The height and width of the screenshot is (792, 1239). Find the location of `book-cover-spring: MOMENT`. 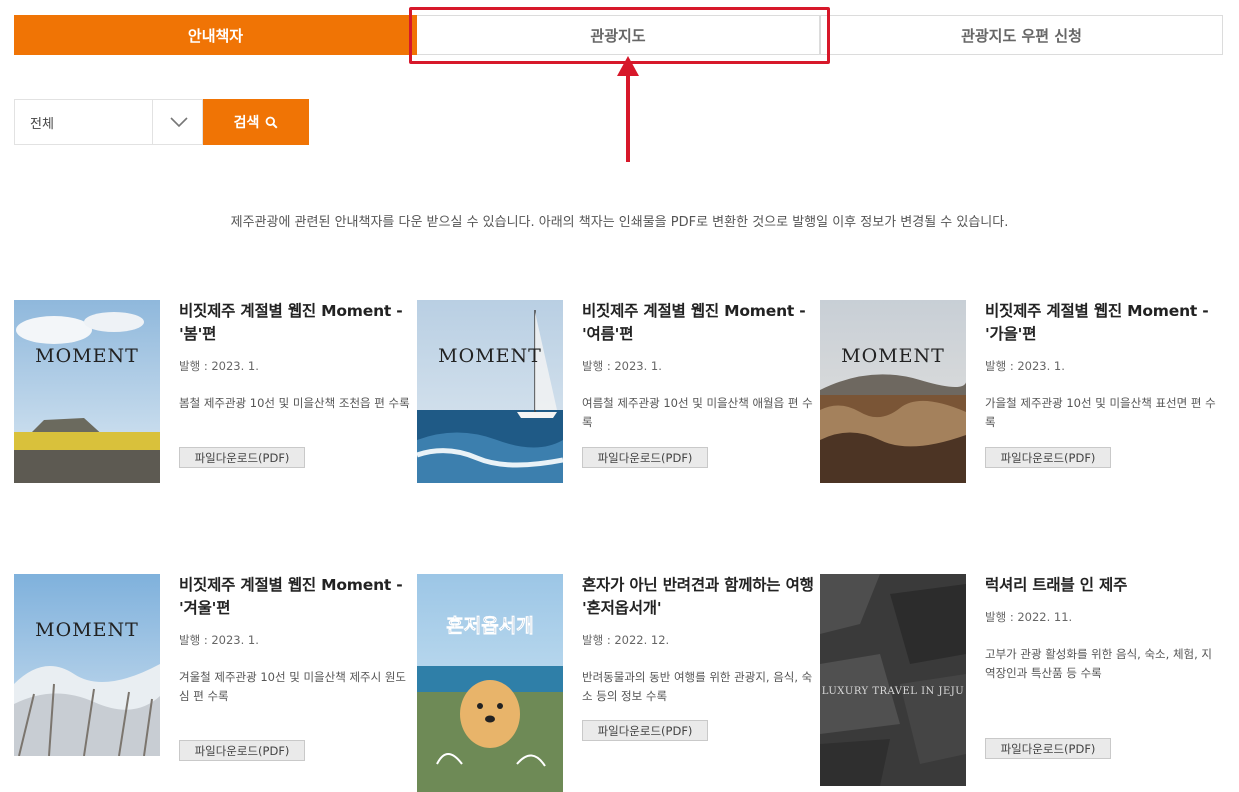

book-cover-spring: MOMENT is located at coordinates (87, 391).